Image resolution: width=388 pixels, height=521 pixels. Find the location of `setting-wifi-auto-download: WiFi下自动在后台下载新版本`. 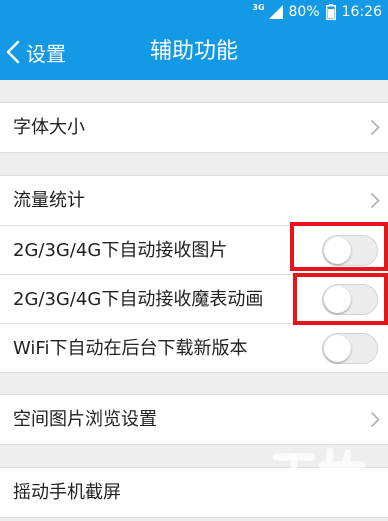

setting-wifi-auto-download: WiFi下自动在后台下载新版本 is located at coordinates (194, 347).